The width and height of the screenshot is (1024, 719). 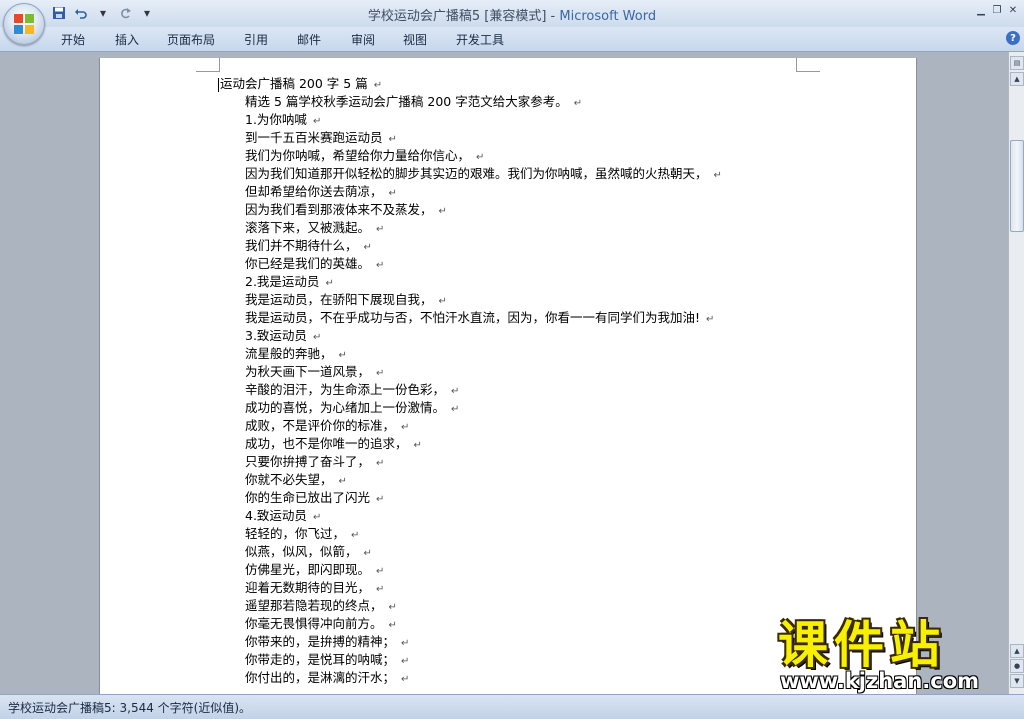 I want to click on document-line: 3.致运动员 ↵, so click(x=470, y=336).